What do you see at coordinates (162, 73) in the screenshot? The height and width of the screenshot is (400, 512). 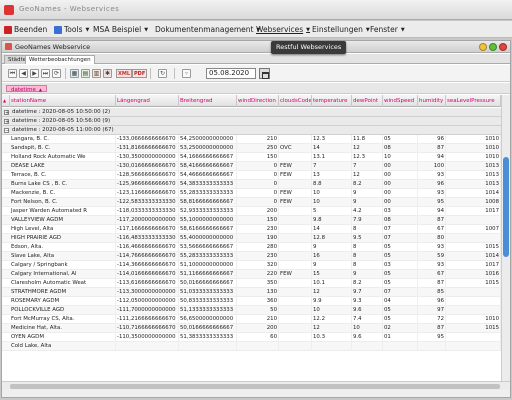 I see `refresh-icon: ↻` at bounding box center [162, 73].